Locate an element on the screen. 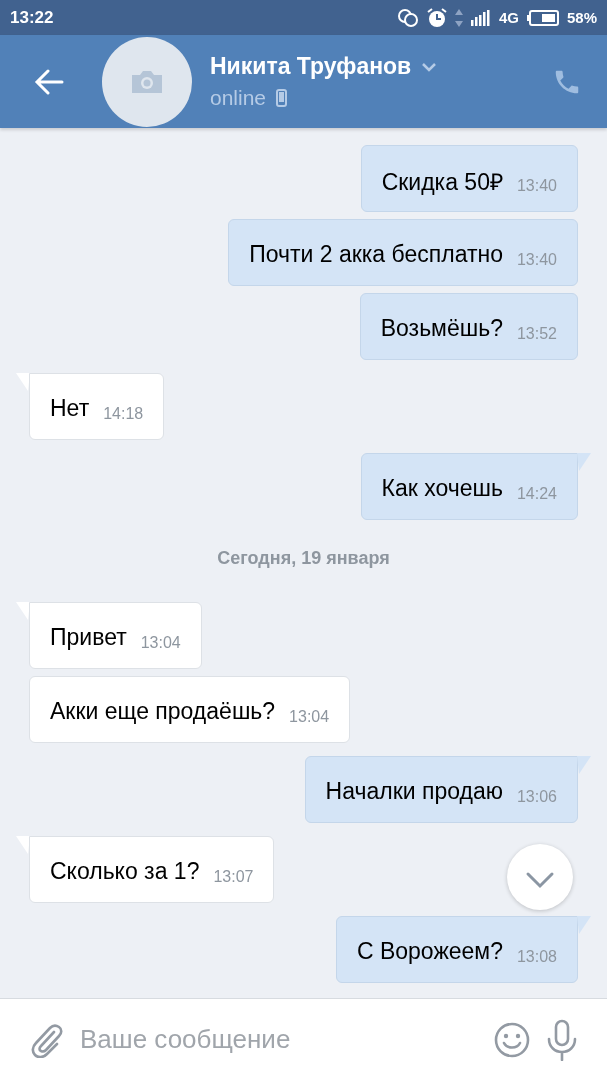  phone-device-icon is located at coordinates (282, 98).